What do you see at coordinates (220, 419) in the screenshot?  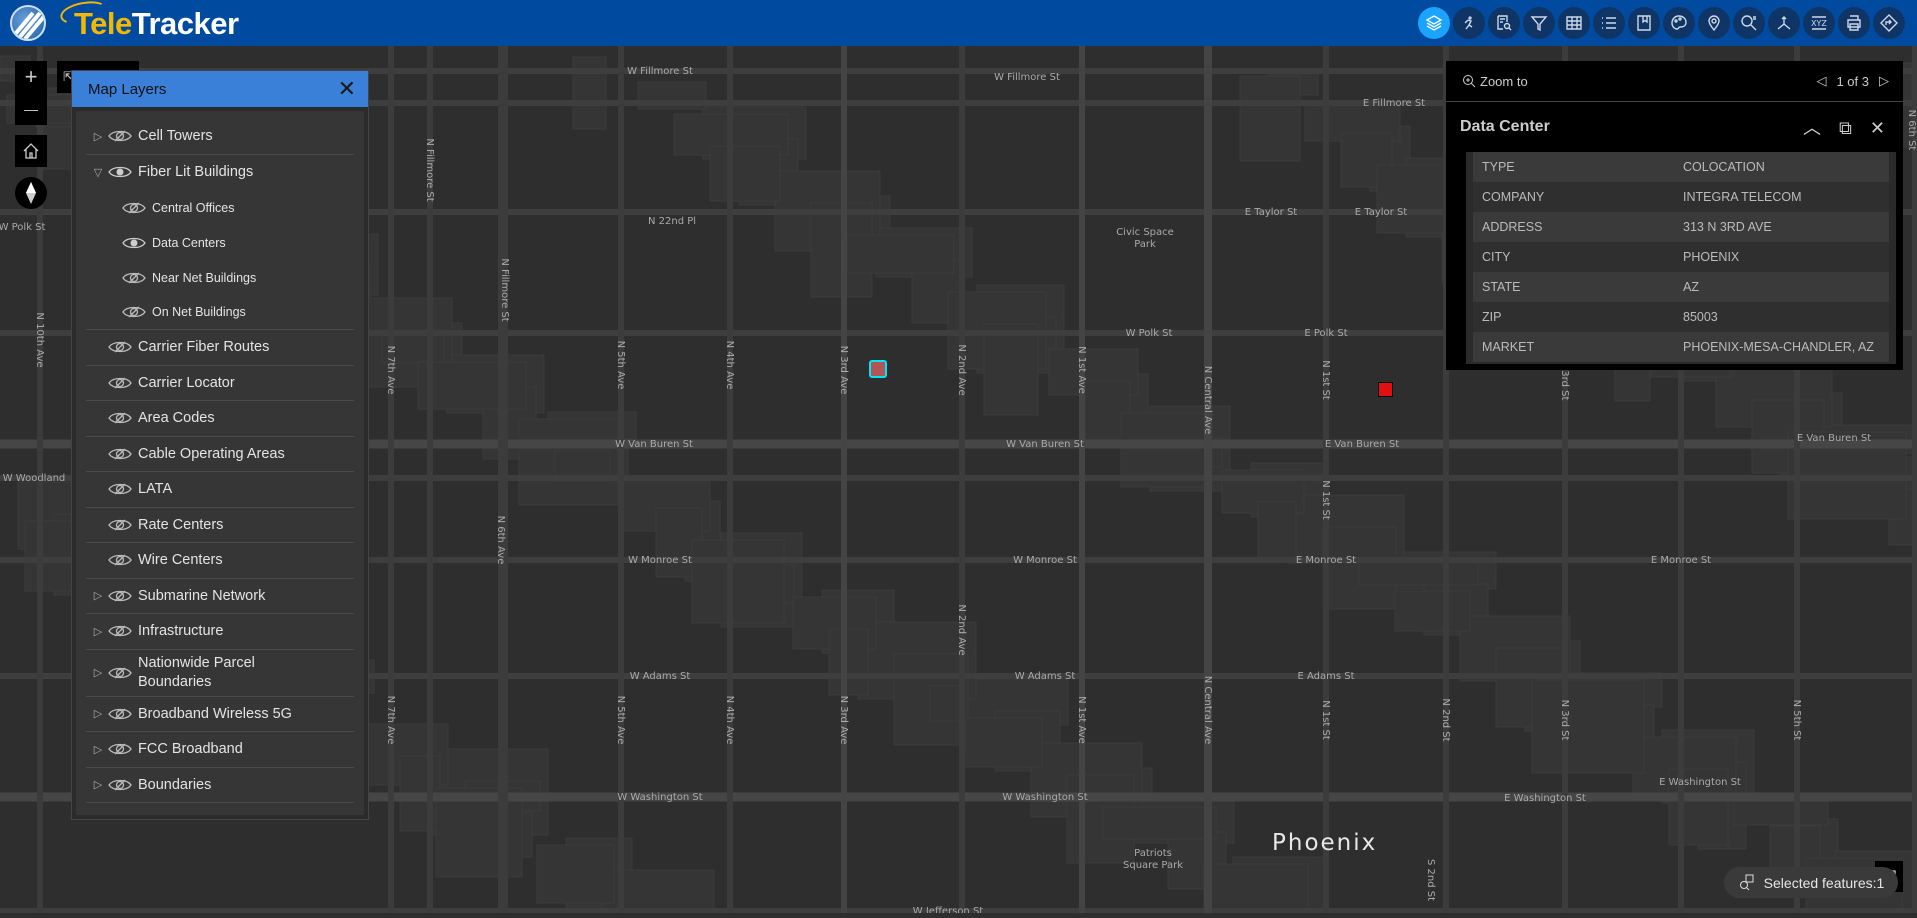 I see `layer-item: Area Codes` at bounding box center [220, 419].